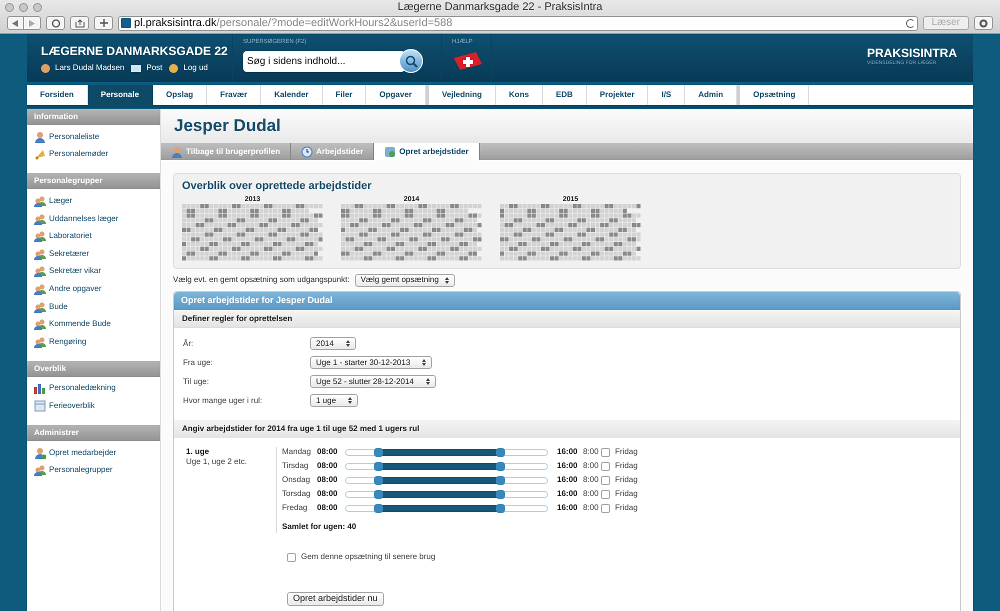  I want to click on nav-tab: Personale, so click(121, 95).